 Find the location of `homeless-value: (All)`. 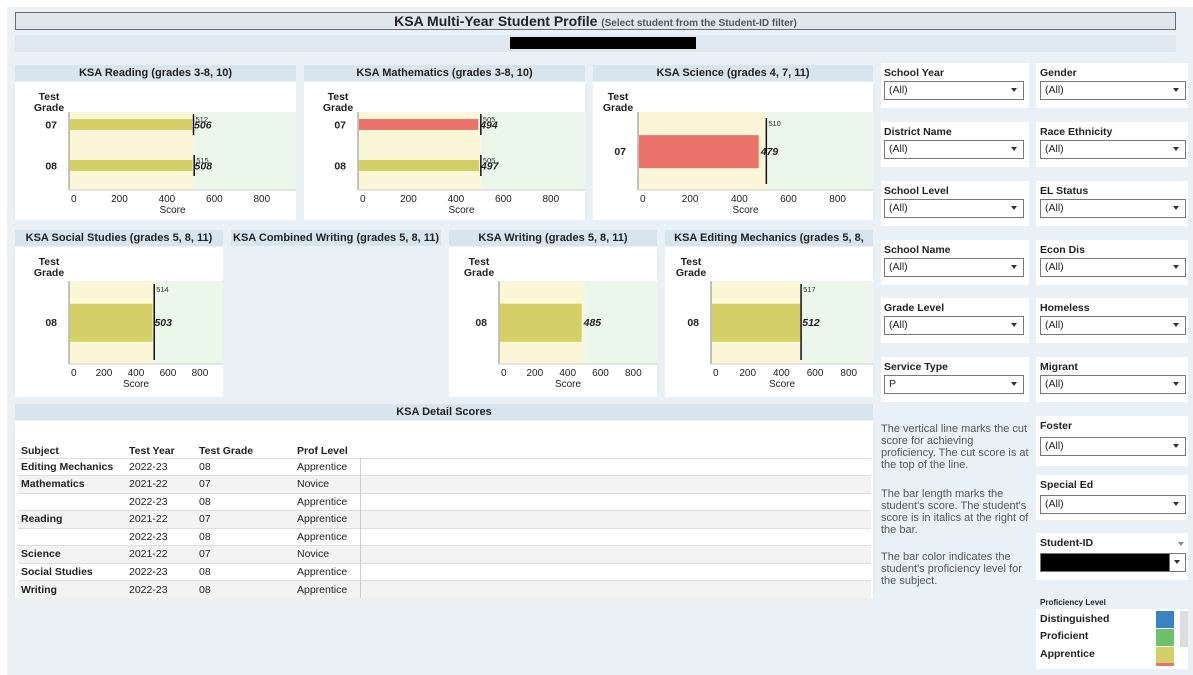

homeless-value: (All) is located at coordinates (1054, 325).